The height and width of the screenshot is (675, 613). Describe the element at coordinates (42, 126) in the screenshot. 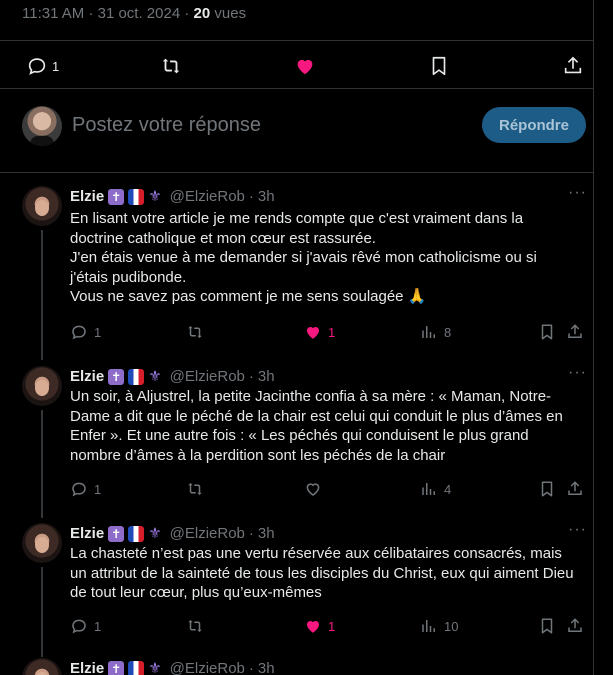

I see `current-user-avatar` at that location.